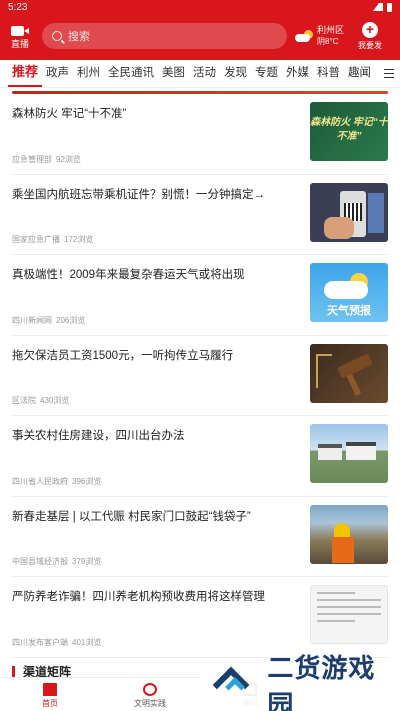 This screenshot has width=400, height=711. I want to click on article-views: 401浏览, so click(87, 642).